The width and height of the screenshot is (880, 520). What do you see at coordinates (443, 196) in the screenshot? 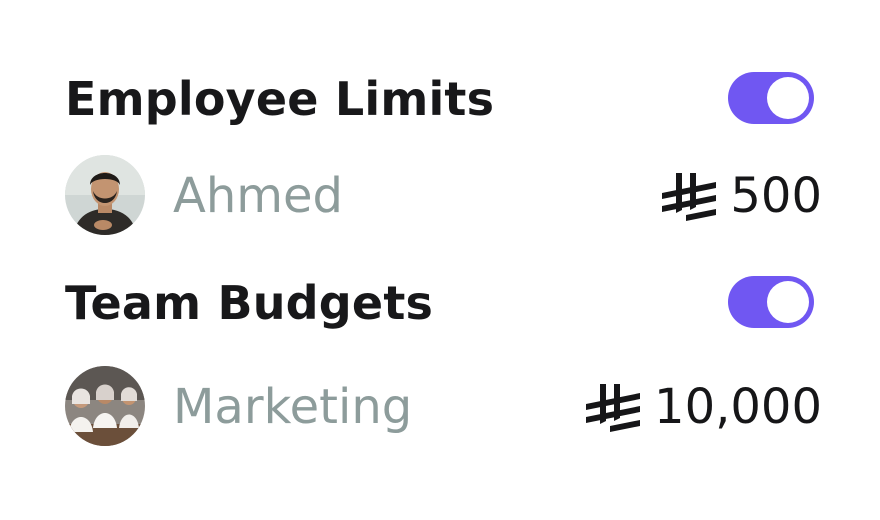
I see `employee-limit-row: Ahmed 500` at bounding box center [443, 196].